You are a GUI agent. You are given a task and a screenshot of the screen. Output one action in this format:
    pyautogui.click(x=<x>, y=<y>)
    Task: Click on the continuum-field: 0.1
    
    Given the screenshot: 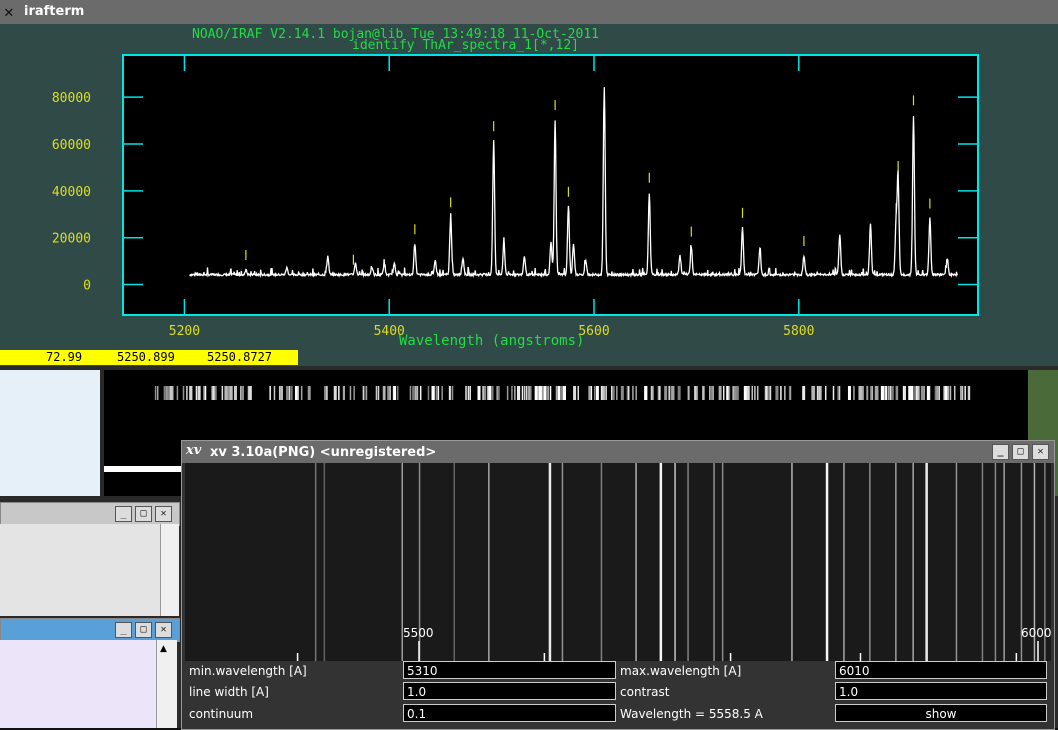 What is the action you would take?
    pyautogui.click(x=509, y=713)
    